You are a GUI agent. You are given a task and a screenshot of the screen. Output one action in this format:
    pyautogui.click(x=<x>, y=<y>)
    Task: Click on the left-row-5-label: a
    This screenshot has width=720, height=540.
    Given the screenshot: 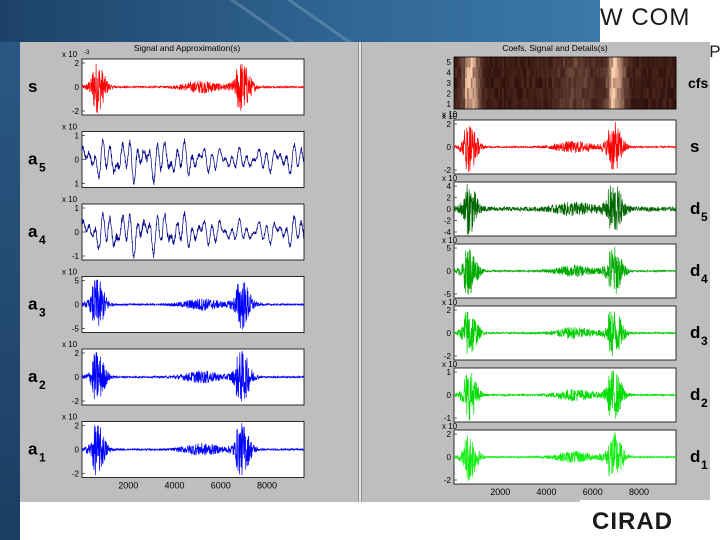 What is the action you would take?
    pyautogui.click(x=33, y=449)
    